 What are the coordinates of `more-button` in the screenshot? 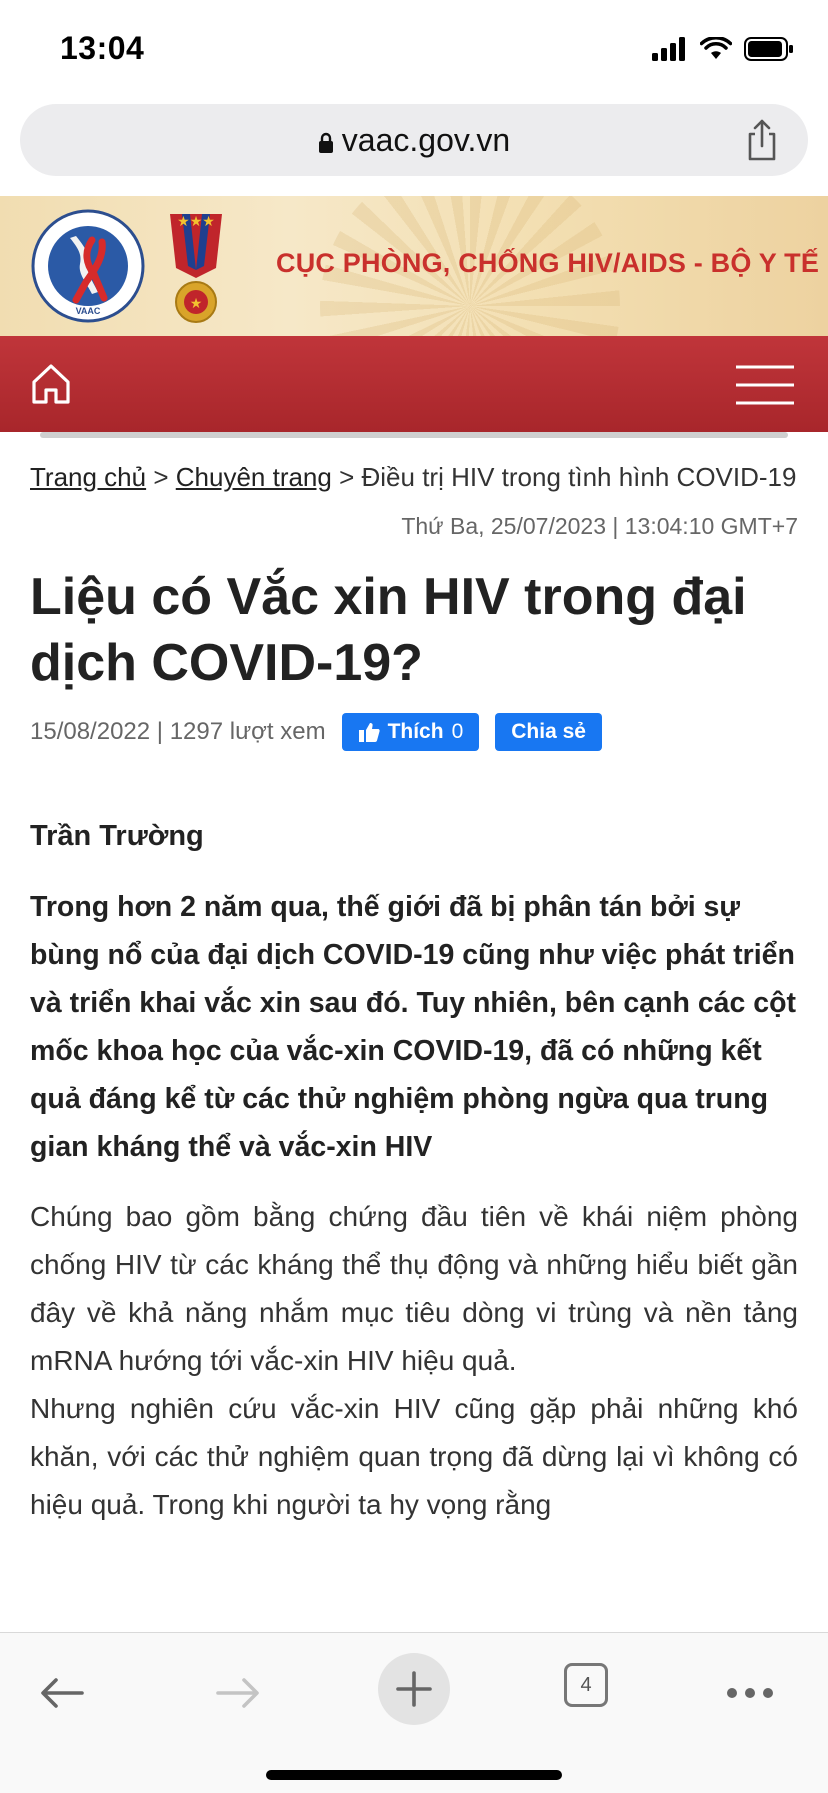 It's located at (750, 1693).